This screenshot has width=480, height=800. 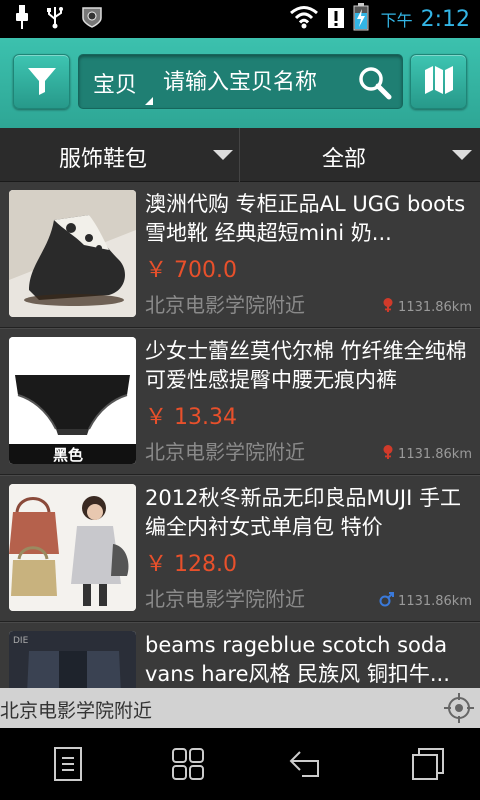 I want to click on scope-dropdown: 全部, so click(x=360, y=155).